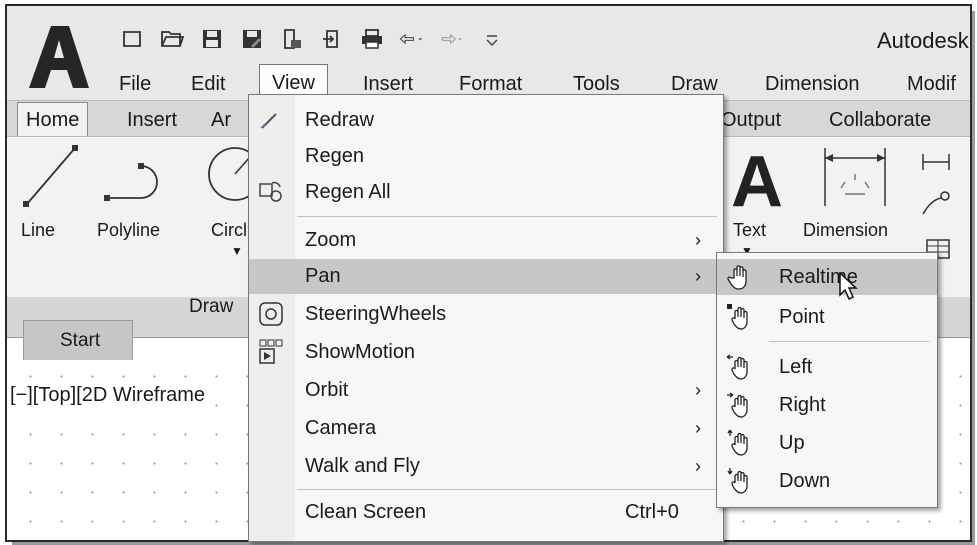  Describe the element at coordinates (292, 39) in the screenshot. I see `publish-icon` at that location.